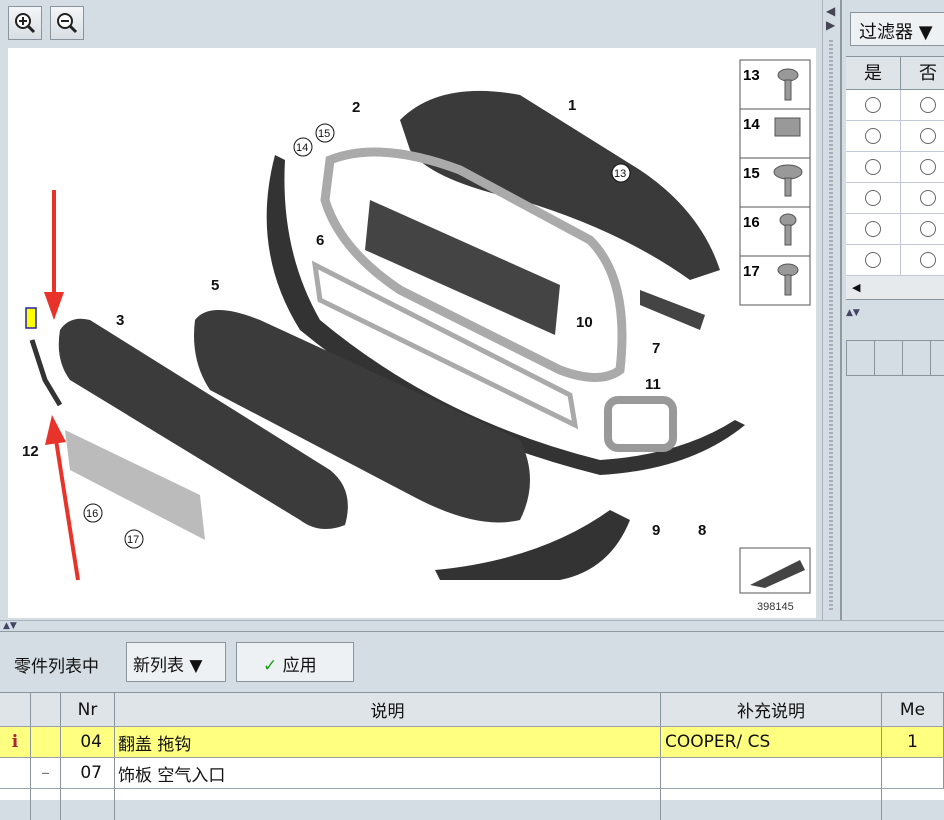 This screenshot has width=944, height=820. Describe the element at coordinates (54, 306) in the screenshot. I see `red-arrow-down-icon` at that location.